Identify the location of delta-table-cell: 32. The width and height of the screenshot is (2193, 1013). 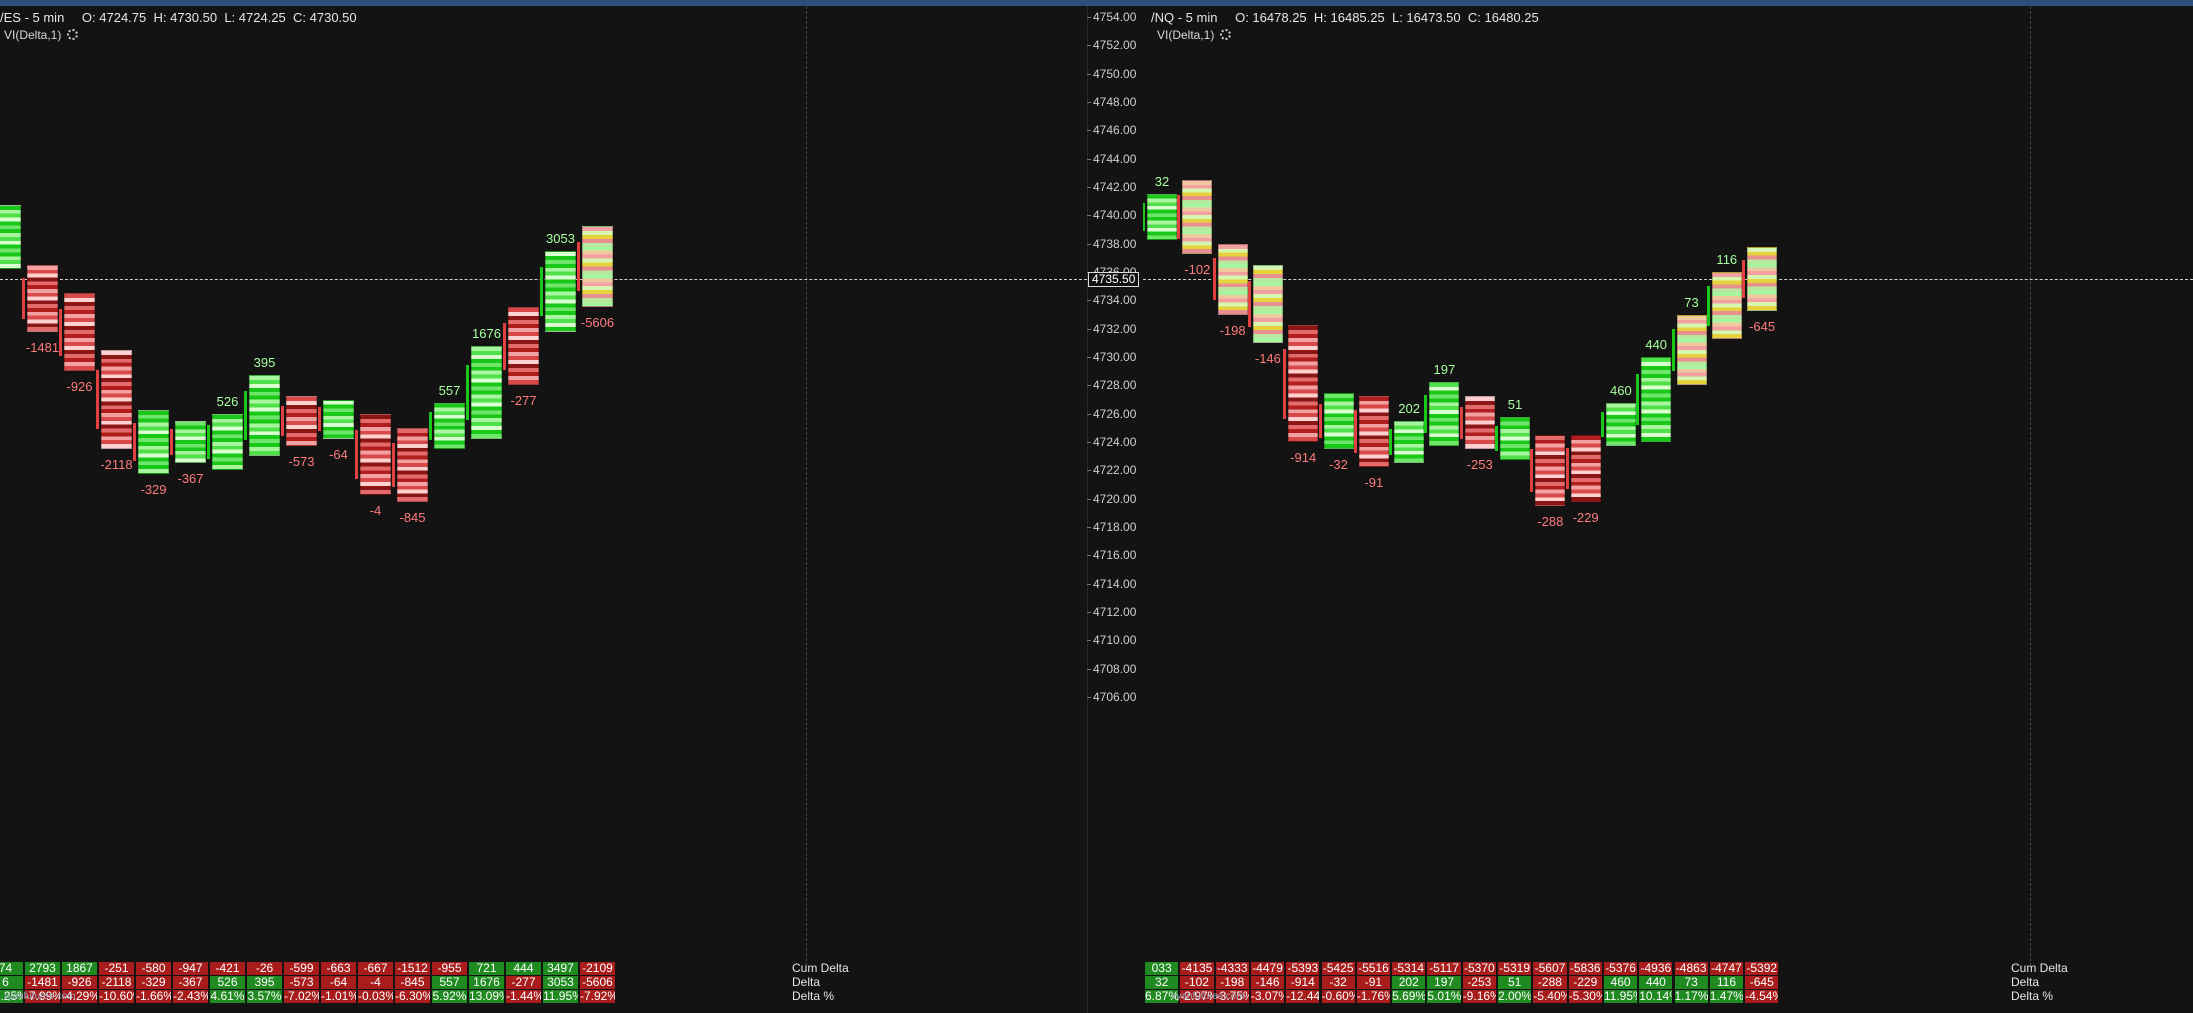
(1162, 982).